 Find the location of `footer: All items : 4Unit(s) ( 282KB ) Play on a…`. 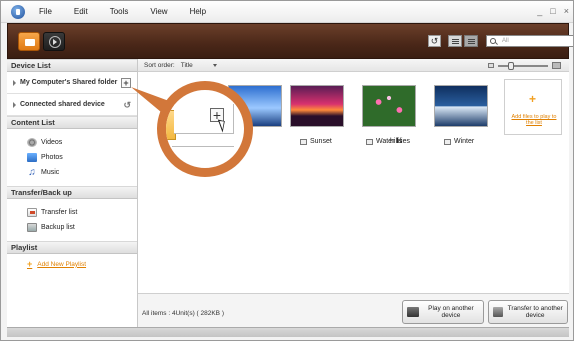

footer: All items : 4Unit(s) ( 282KB ) Play on a… is located at coordinates (353, 310).